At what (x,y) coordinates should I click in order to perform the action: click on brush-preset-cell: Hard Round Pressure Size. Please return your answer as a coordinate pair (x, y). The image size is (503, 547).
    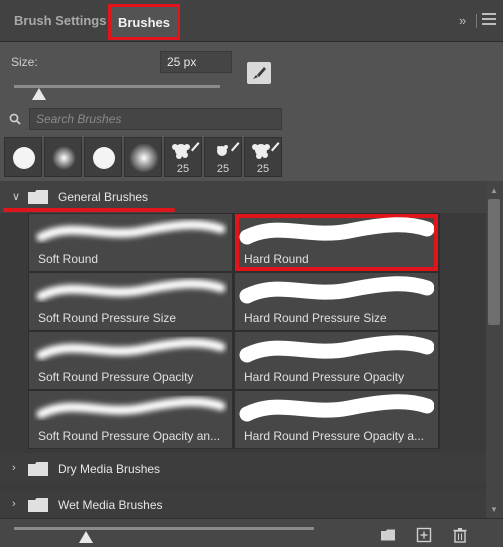
    Looking at the image, I should click on (336, 301).